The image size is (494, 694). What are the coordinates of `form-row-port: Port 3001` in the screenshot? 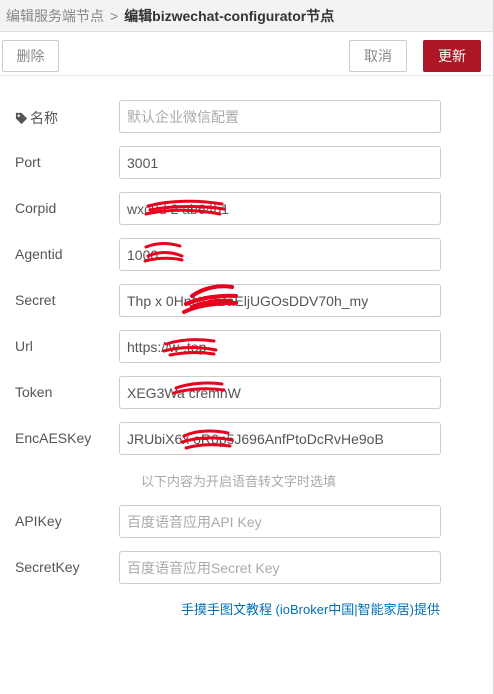 It's located at (247, 163).